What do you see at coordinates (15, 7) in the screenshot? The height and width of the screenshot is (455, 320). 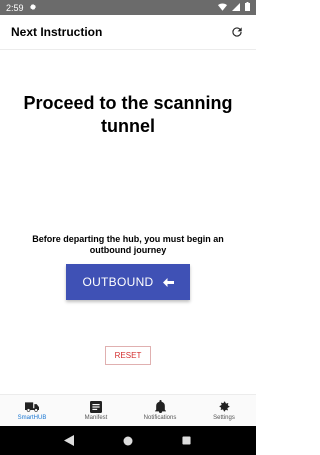 I see `status-time: 2:59` at bounding box center [15, 7].